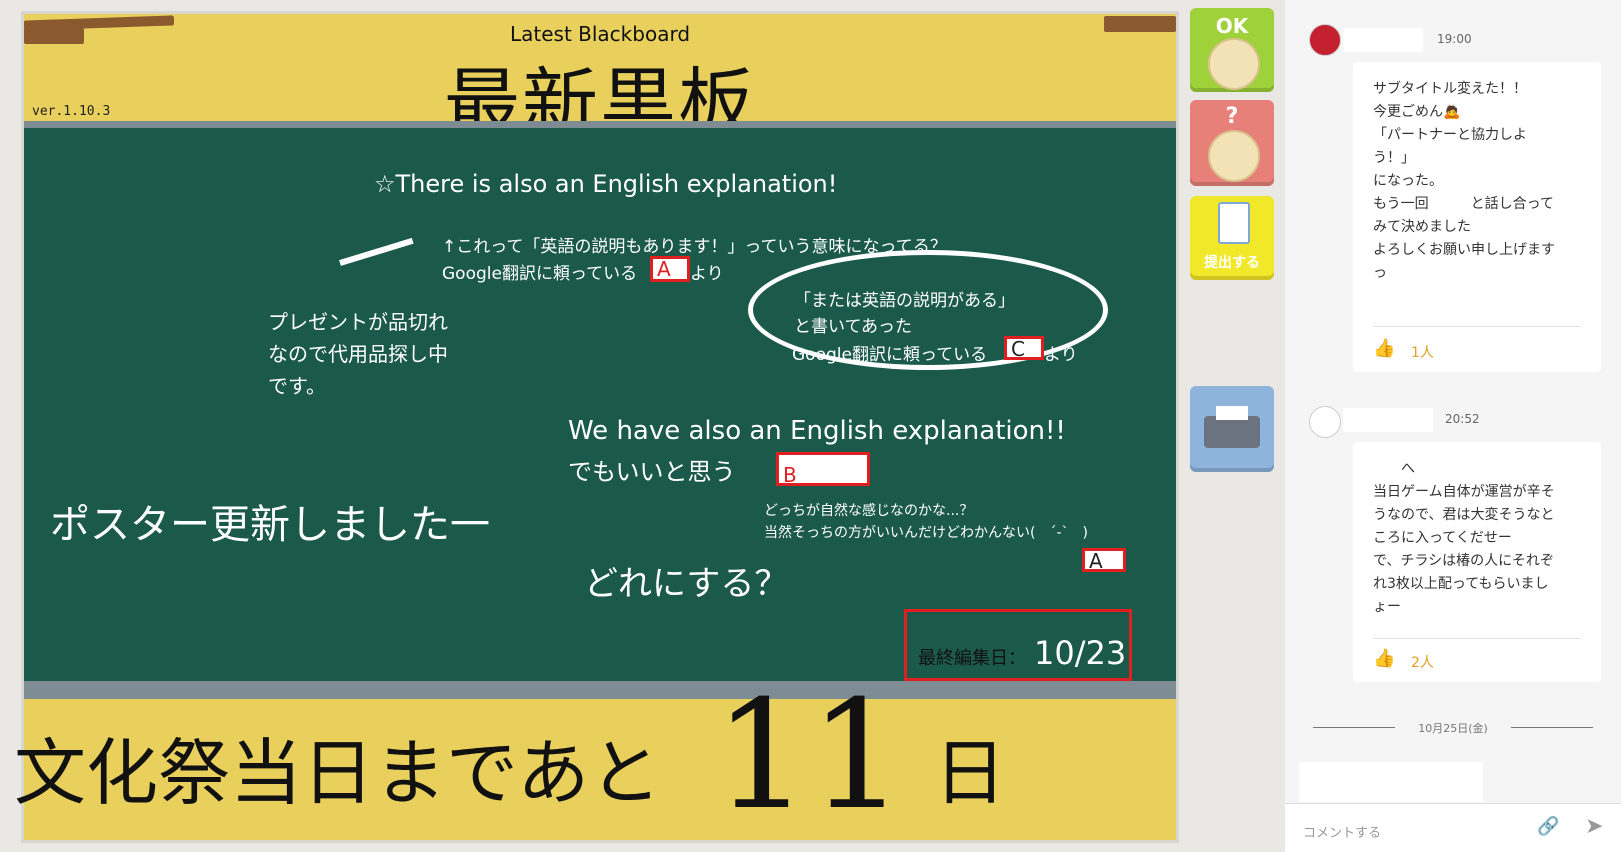 This screenshot has height=852, width=1621. Describe the element at coordinates (358, 354) in the screenshot. I see `present-line-2: なので代用品探し中` at that location.